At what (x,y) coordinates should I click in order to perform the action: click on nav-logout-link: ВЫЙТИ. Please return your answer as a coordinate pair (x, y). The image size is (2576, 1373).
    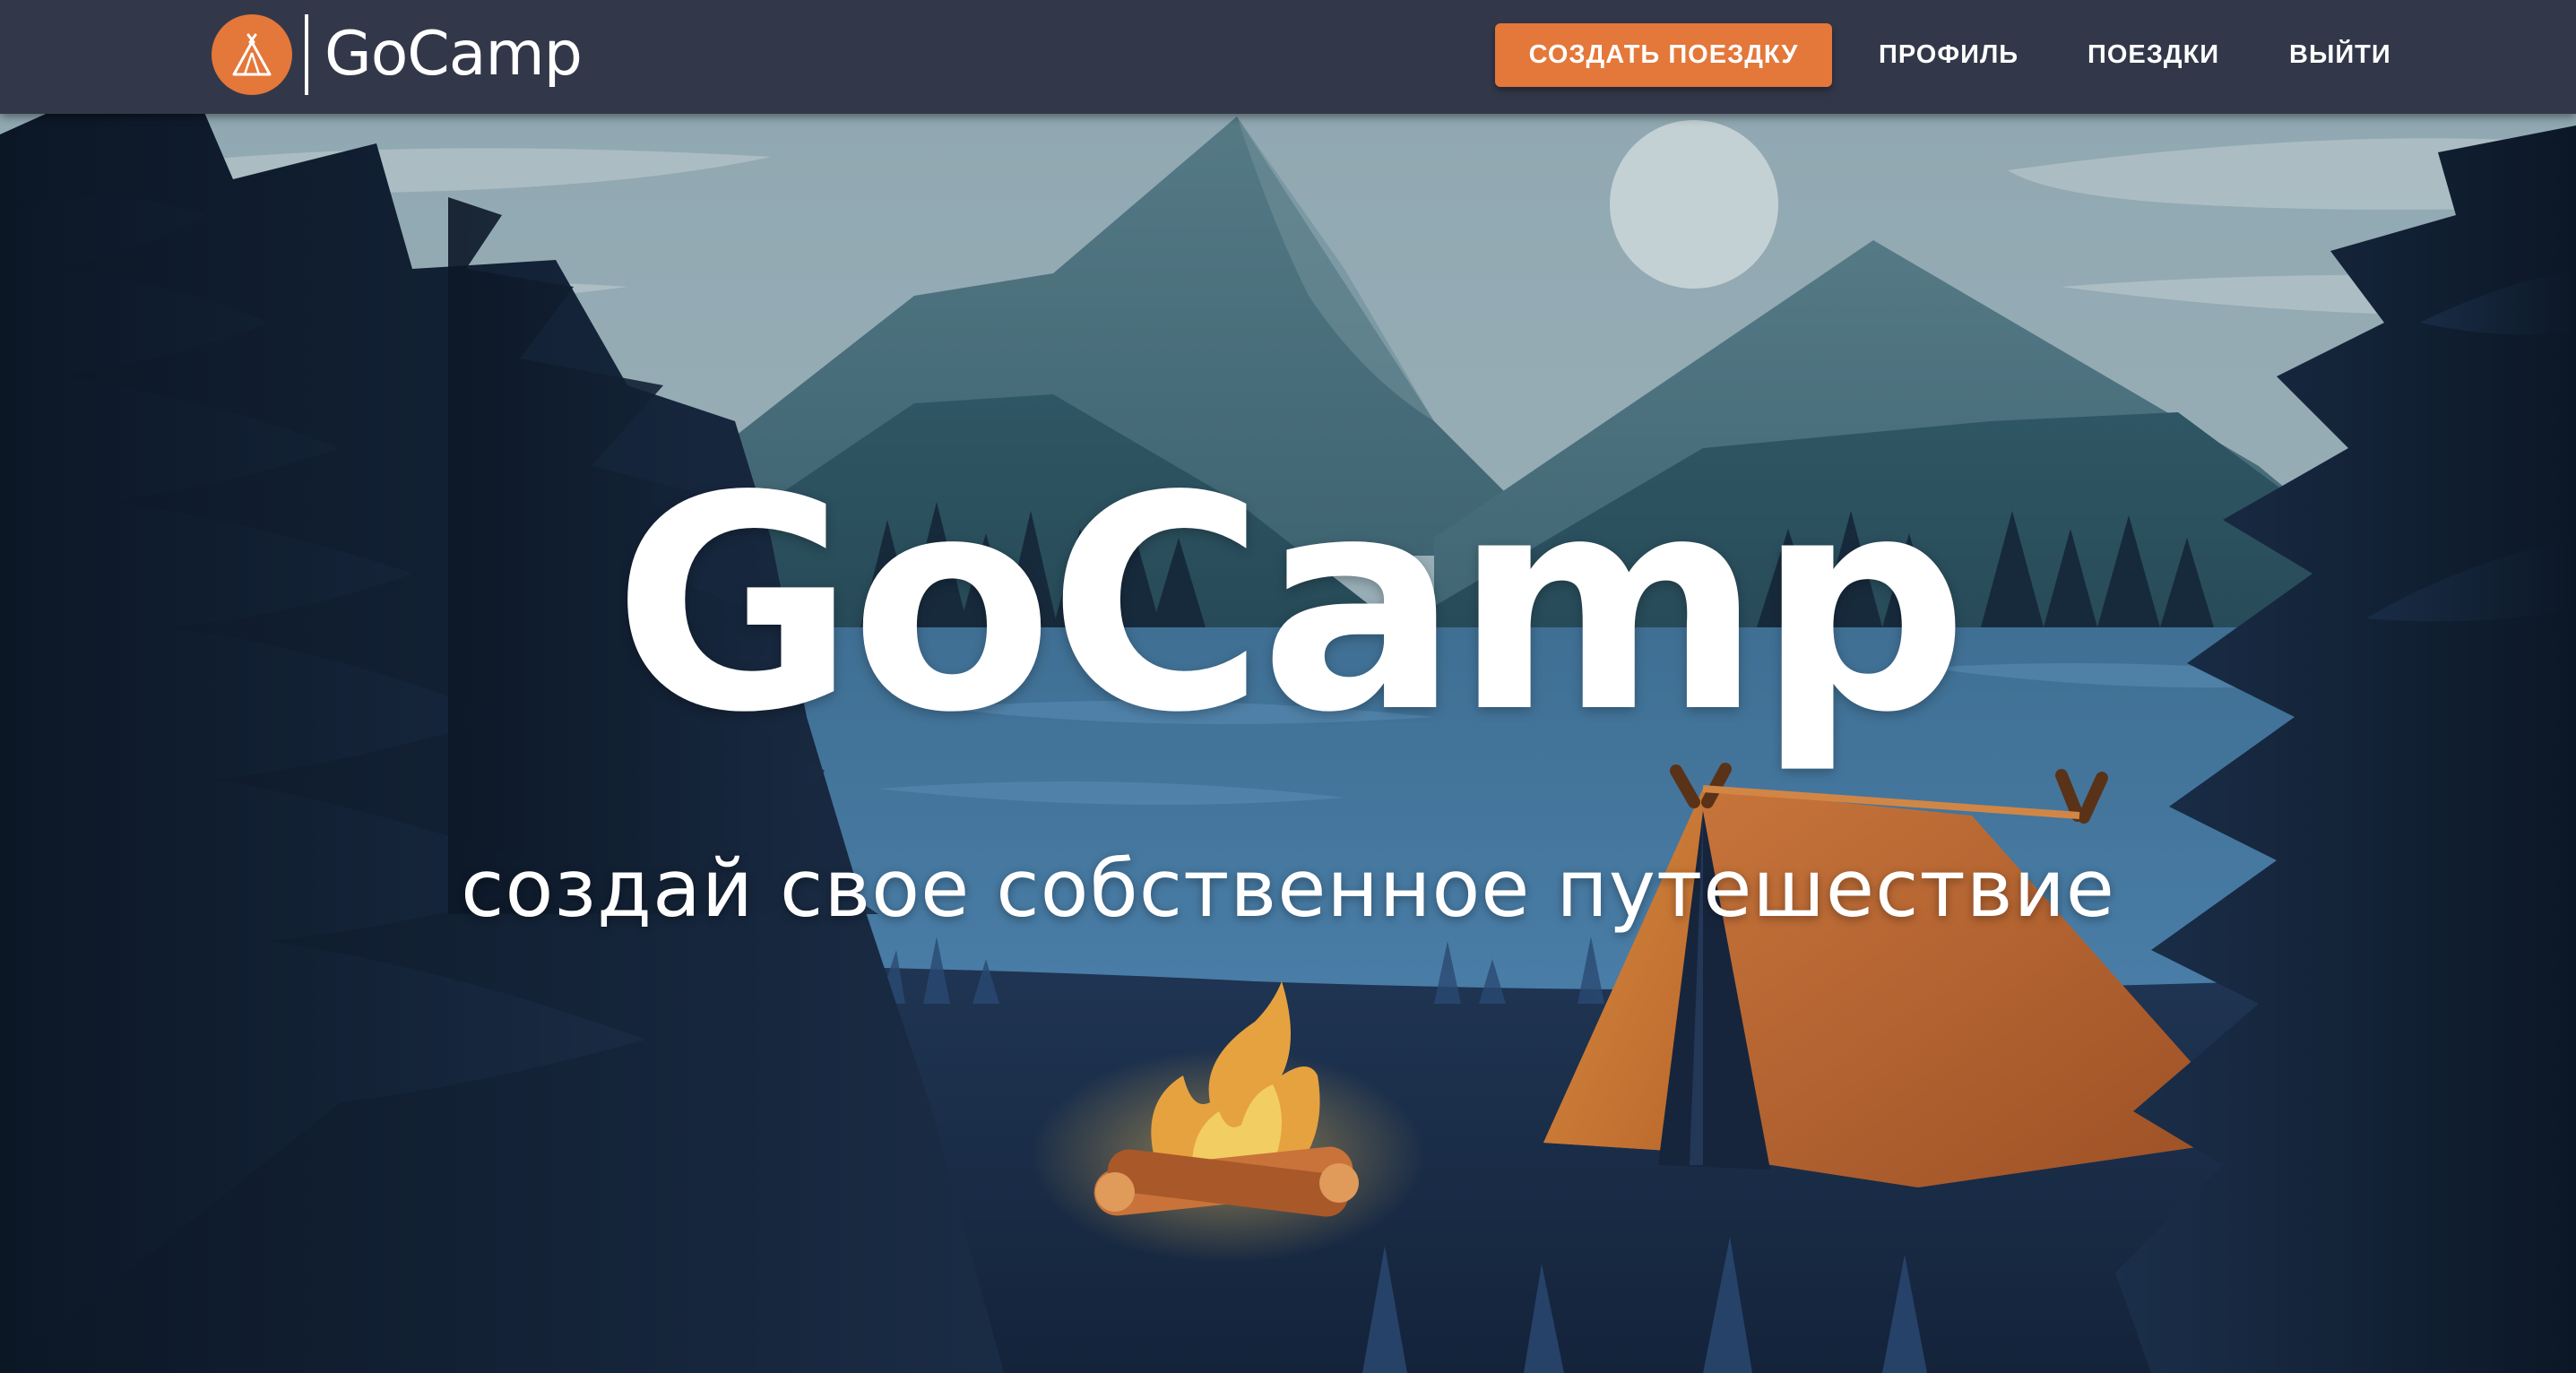
    Looking at the image, I should click on (2340, 55).